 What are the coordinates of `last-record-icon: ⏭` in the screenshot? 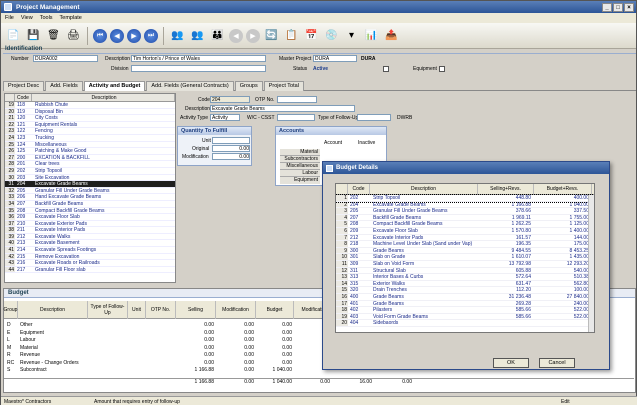 It's located at (151, 35).